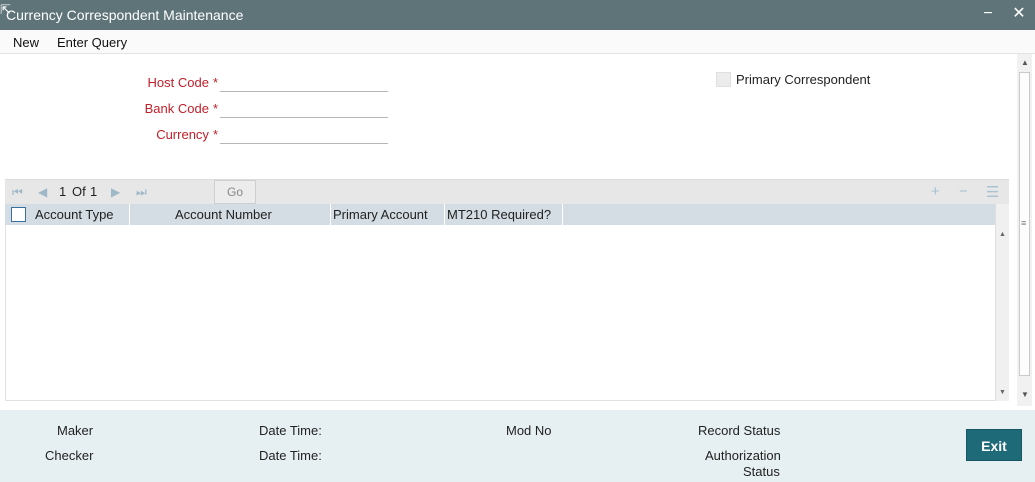 This screenshot has width=1035, height=482. What do you see at coordinates (125, 15) in the screenshot?
I see `window-title: Currency Correspondent Maintenance` at bounding box center [125, 15].